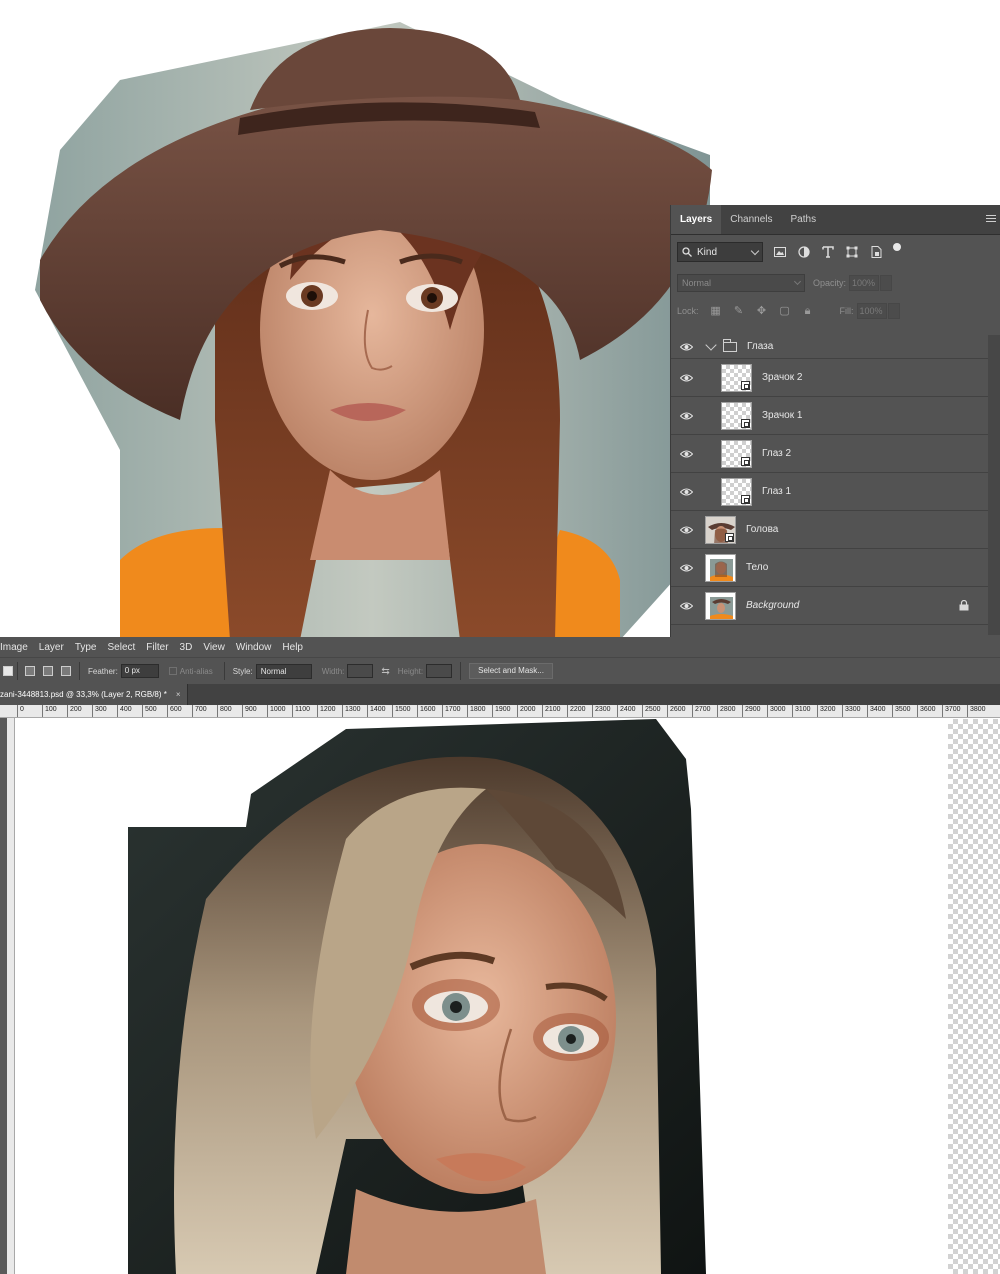 The image size is (1000, 1274). What do you see at coordinates (86, 647) in the screenshot?
I see `menu-item-type: Type` at bounding box center [86, 647].